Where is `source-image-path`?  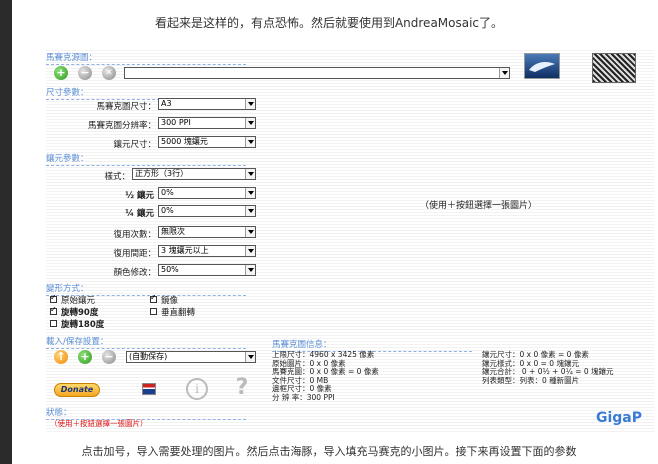 source-image-path is located at coordinates (317, 73).